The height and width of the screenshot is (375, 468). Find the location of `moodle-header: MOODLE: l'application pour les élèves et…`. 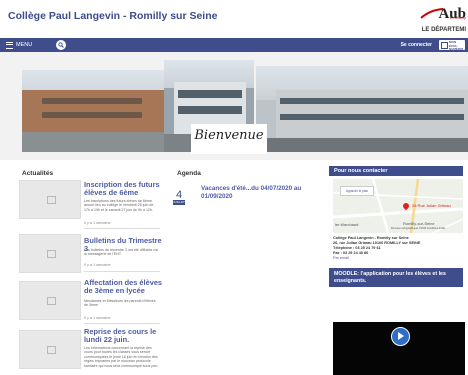

moodle-header: MOODLE: l'application pour les élèves et… is located at coordinates (396, 277).